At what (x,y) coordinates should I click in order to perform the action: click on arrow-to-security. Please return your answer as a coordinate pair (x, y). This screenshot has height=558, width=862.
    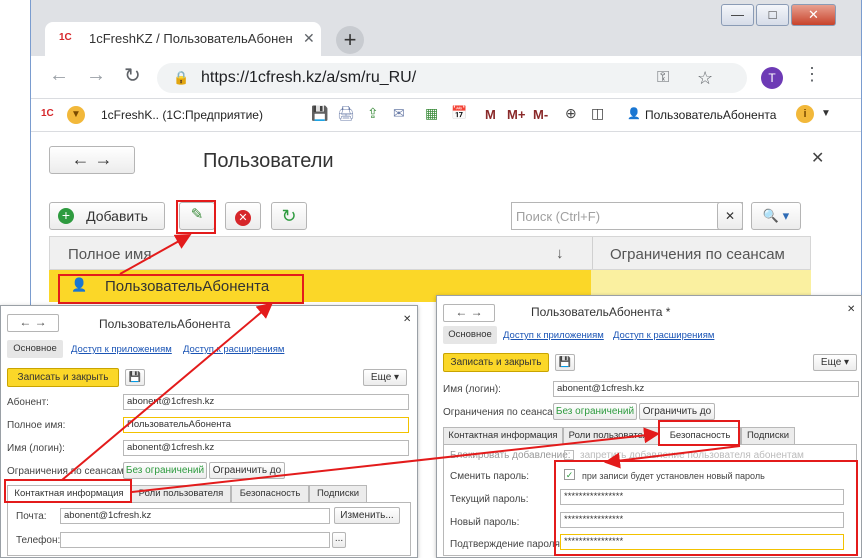
    Looking at the image, I should click on (395, 460).